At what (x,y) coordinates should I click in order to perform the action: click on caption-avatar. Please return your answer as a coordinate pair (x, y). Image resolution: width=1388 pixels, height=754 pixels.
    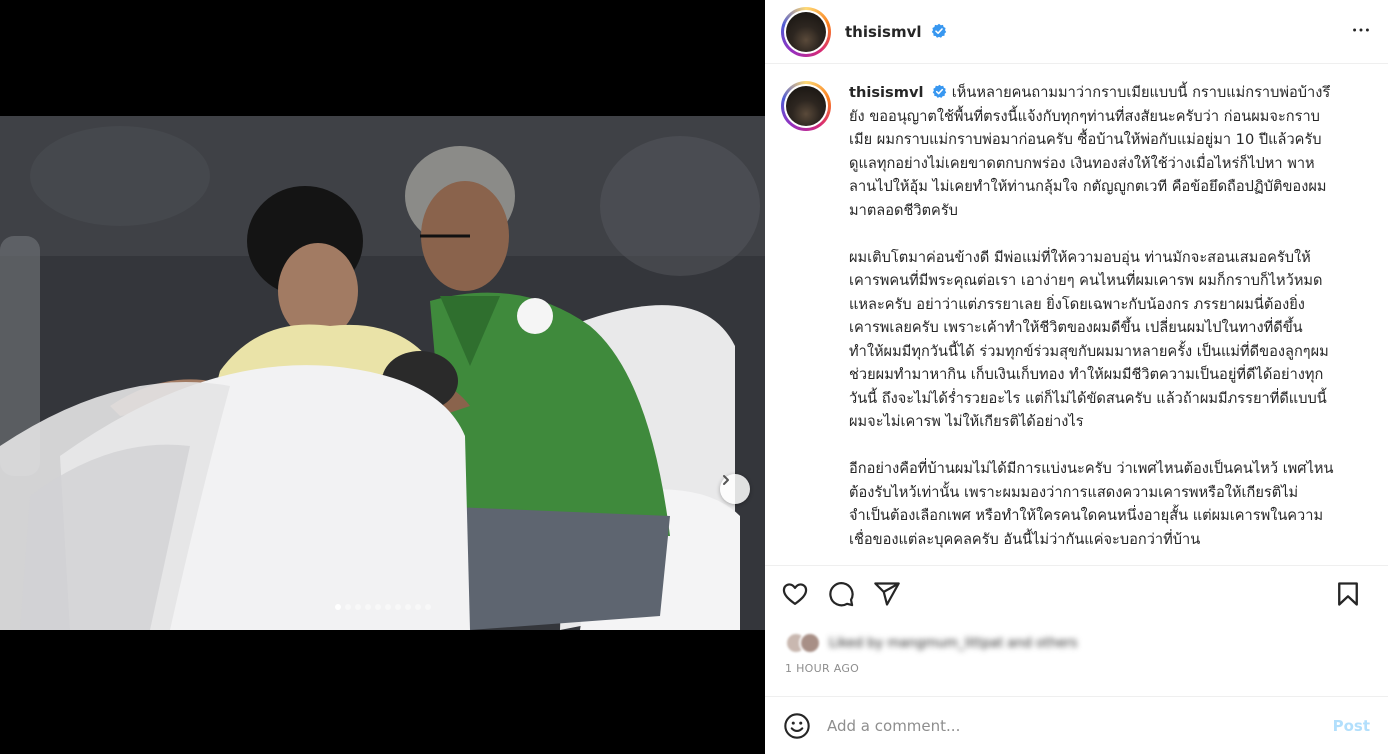
    Looking at the image, I should click on (806, 106).